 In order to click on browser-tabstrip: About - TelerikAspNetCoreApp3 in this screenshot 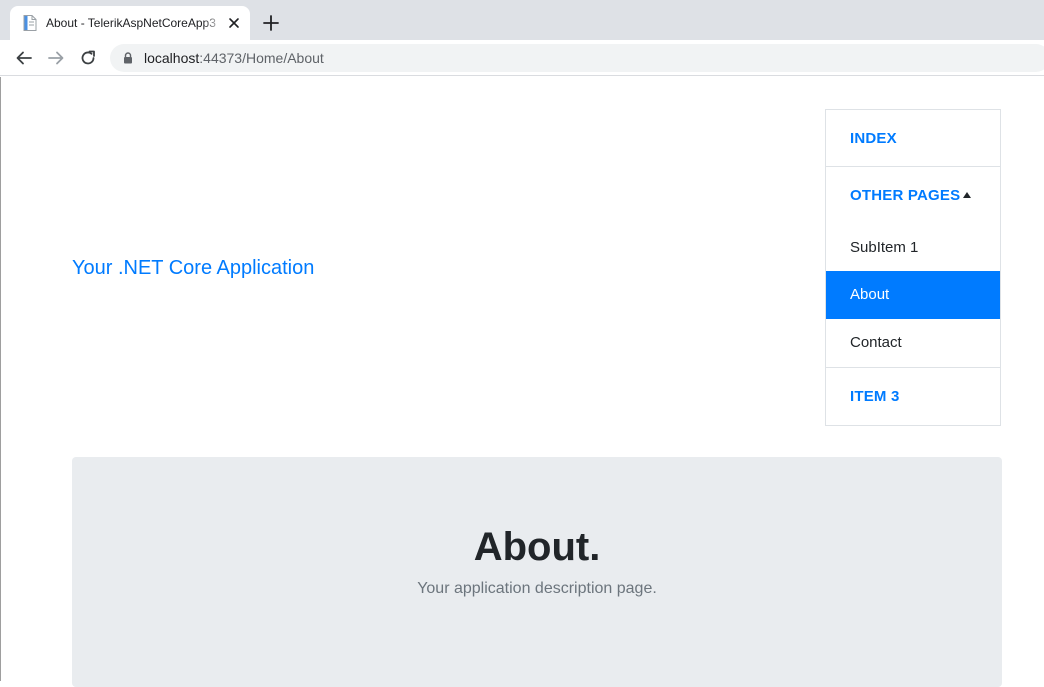, I will do `click(522, 20)`.